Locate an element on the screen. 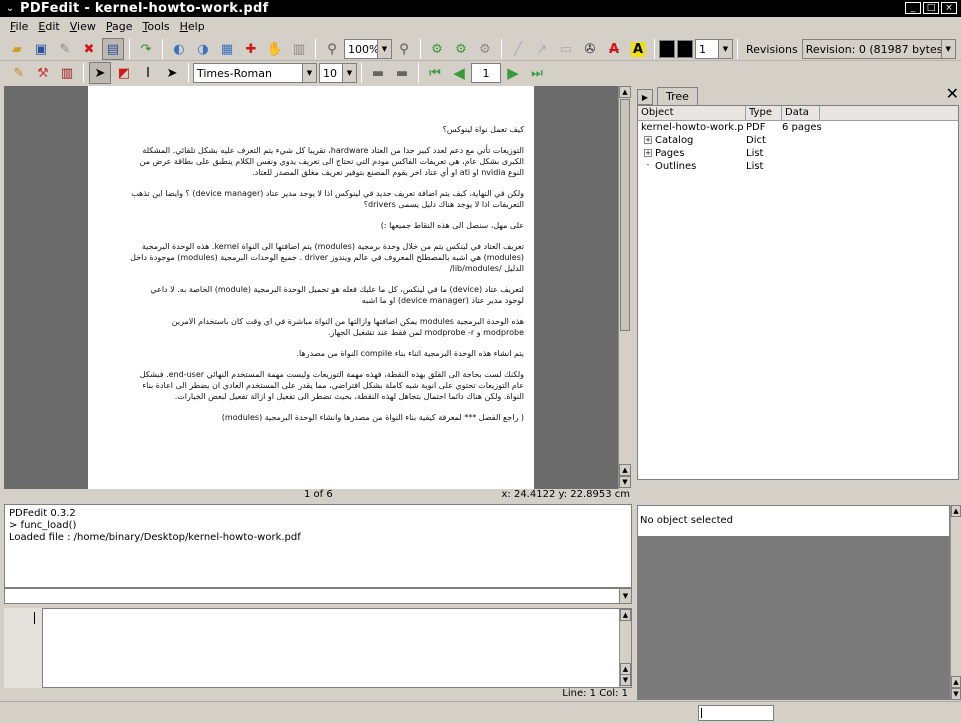 This screenshot has width=961, height=723. fill-color-swatch is located at coordinates (685, 49).